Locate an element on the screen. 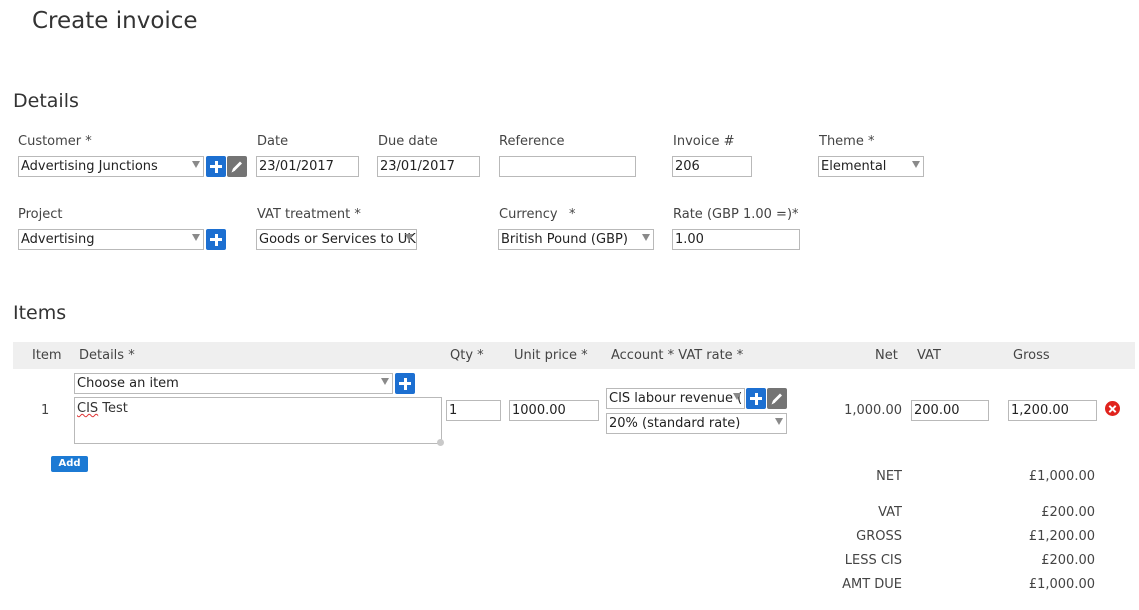 The height and width of the screenshot is (610, 1139). qty-value: 1 is located at coordinates (453, 410).